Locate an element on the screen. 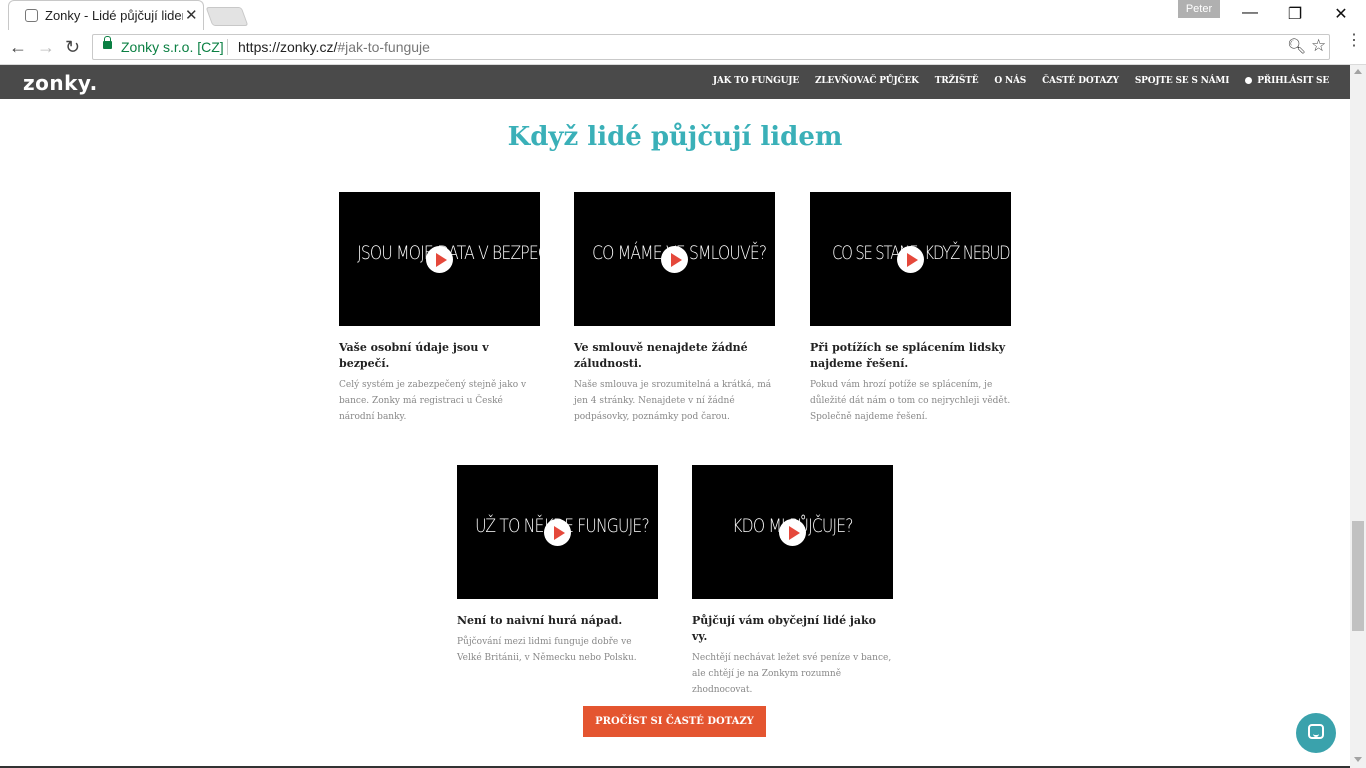  nav-jak-to-funguje: JAK TO FUNGUJE is located at coordinates (756, 81).